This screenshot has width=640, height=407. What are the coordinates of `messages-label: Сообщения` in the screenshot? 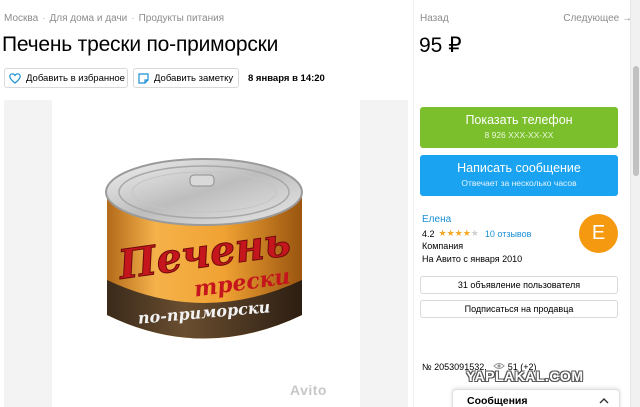 It's located at (497, 400).